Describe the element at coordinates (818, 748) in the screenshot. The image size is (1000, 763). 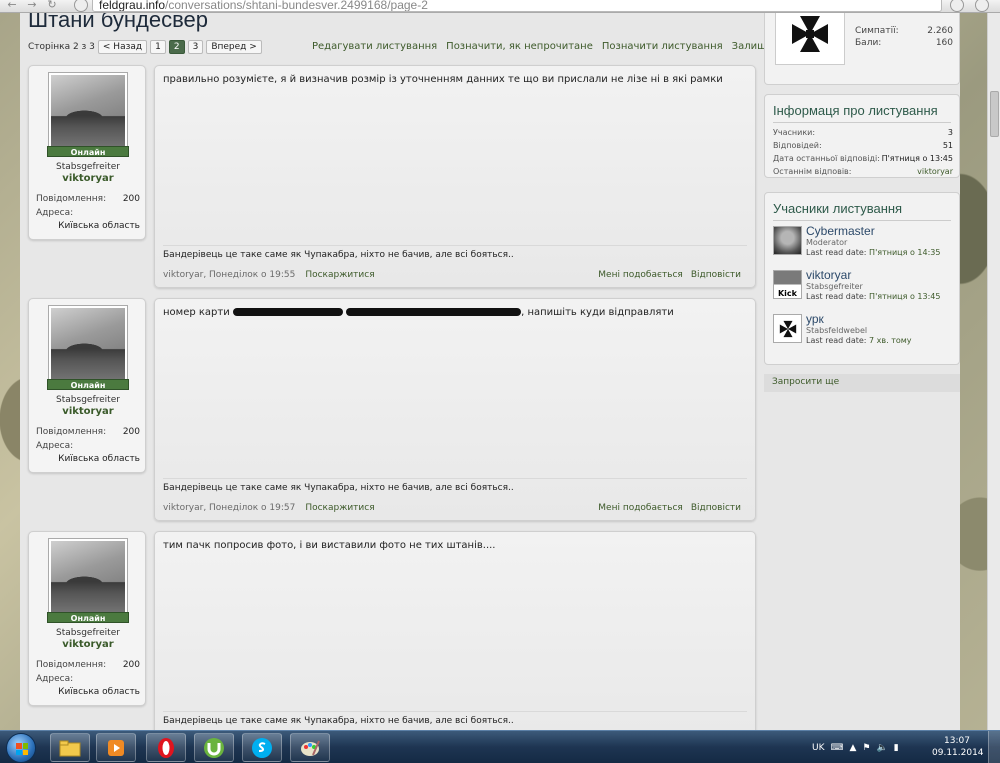
I see `language-indicator: UK` at that location.